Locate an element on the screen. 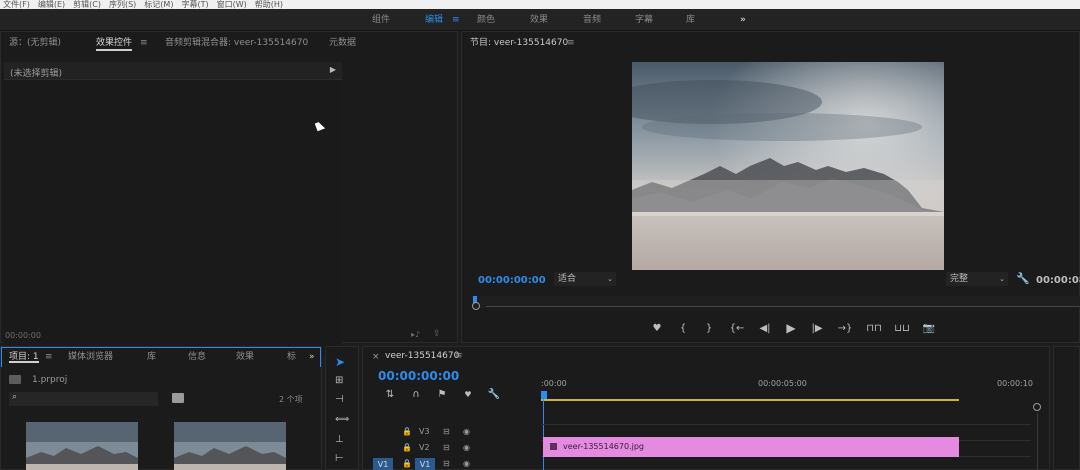 Image resolution: width=1080 pixels, height=470 pixels. tab-source: 源：(无剪辑) is located at coordinates (35, 43).